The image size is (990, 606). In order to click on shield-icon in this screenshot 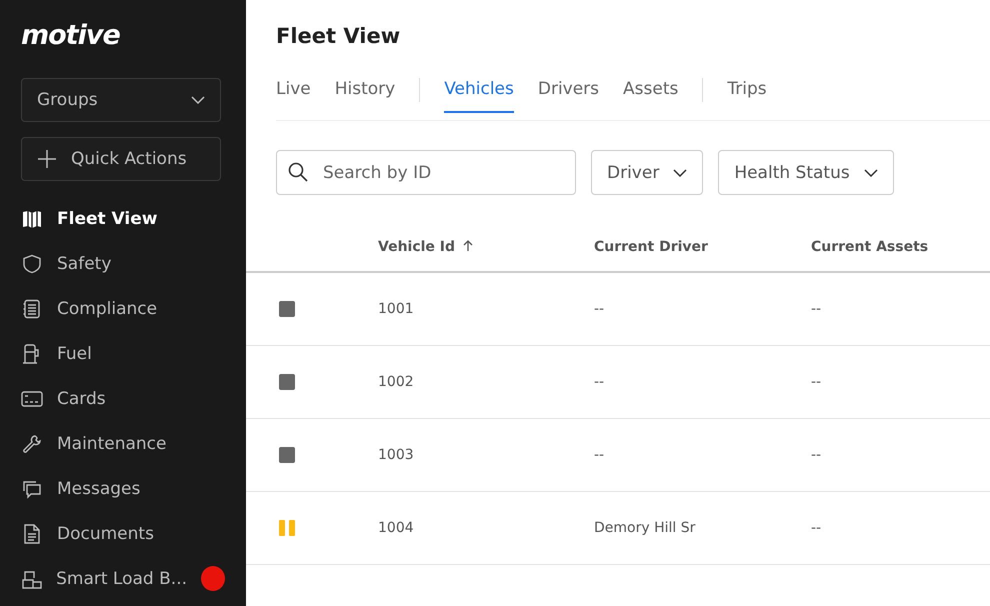, I will do `click(32, 264)`.